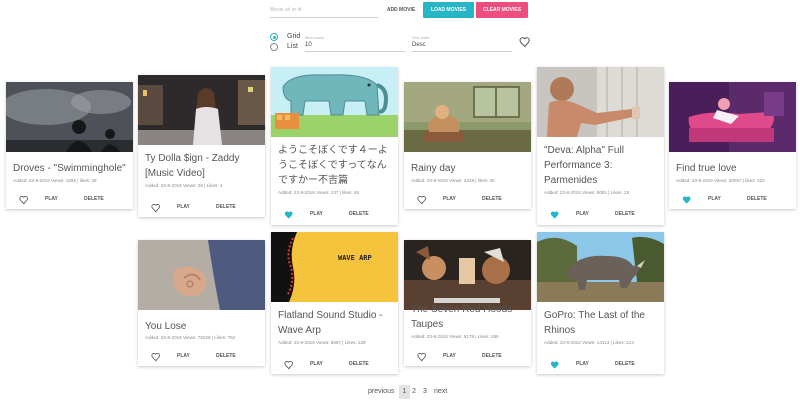  I want to click on video-title: You Lose, so click(166, 326).